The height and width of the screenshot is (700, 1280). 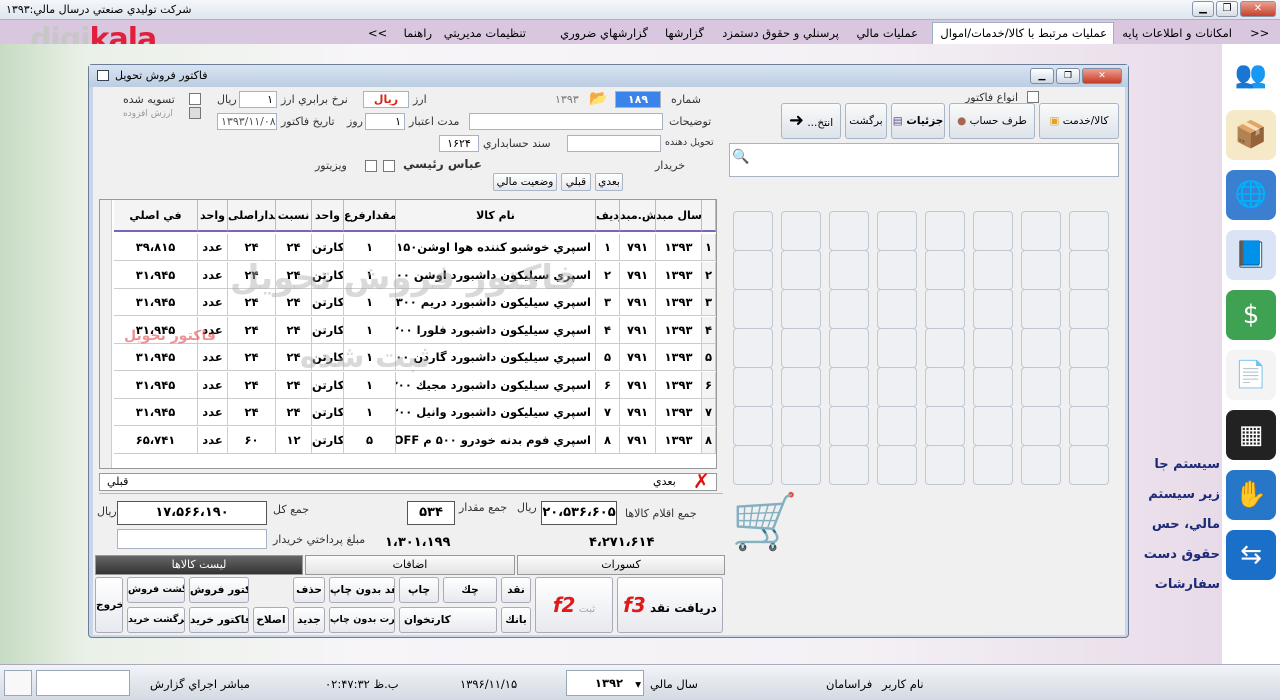 I want to click on paid-field, so click(x=192, y=539).